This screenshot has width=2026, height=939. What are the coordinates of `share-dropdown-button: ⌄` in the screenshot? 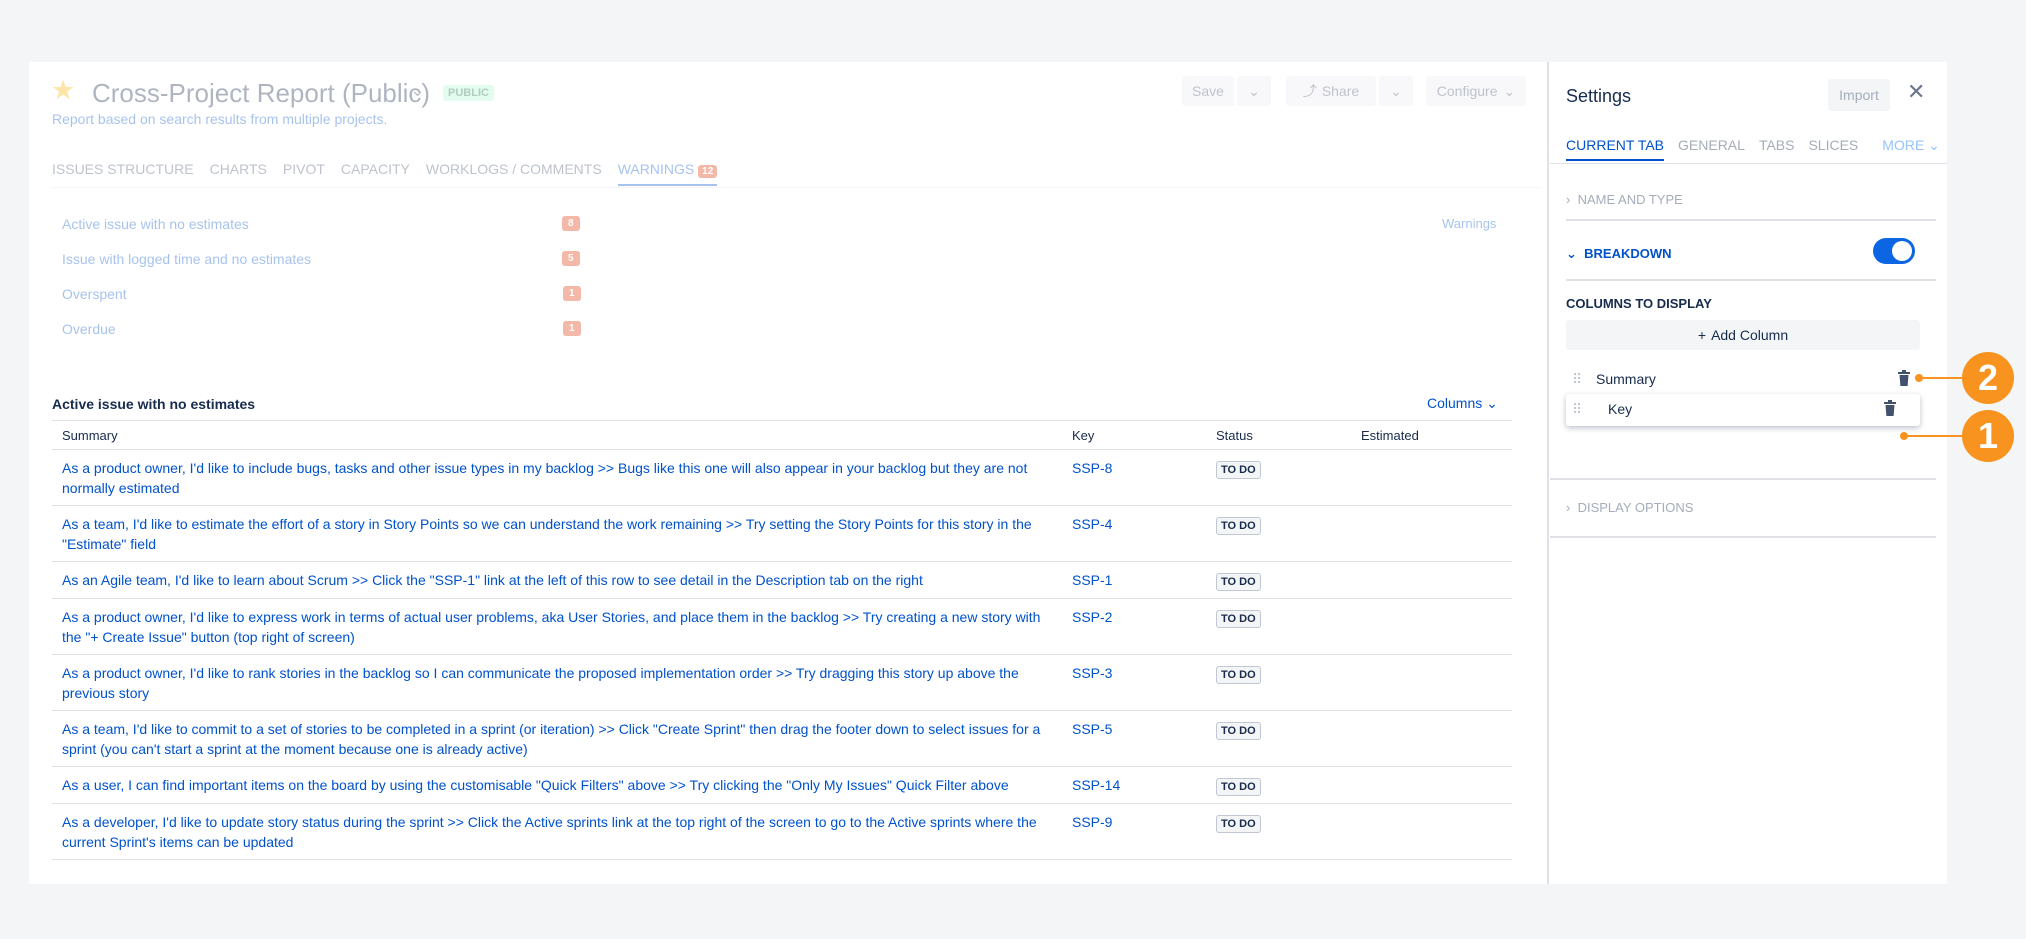 It's located at (1396, 91).